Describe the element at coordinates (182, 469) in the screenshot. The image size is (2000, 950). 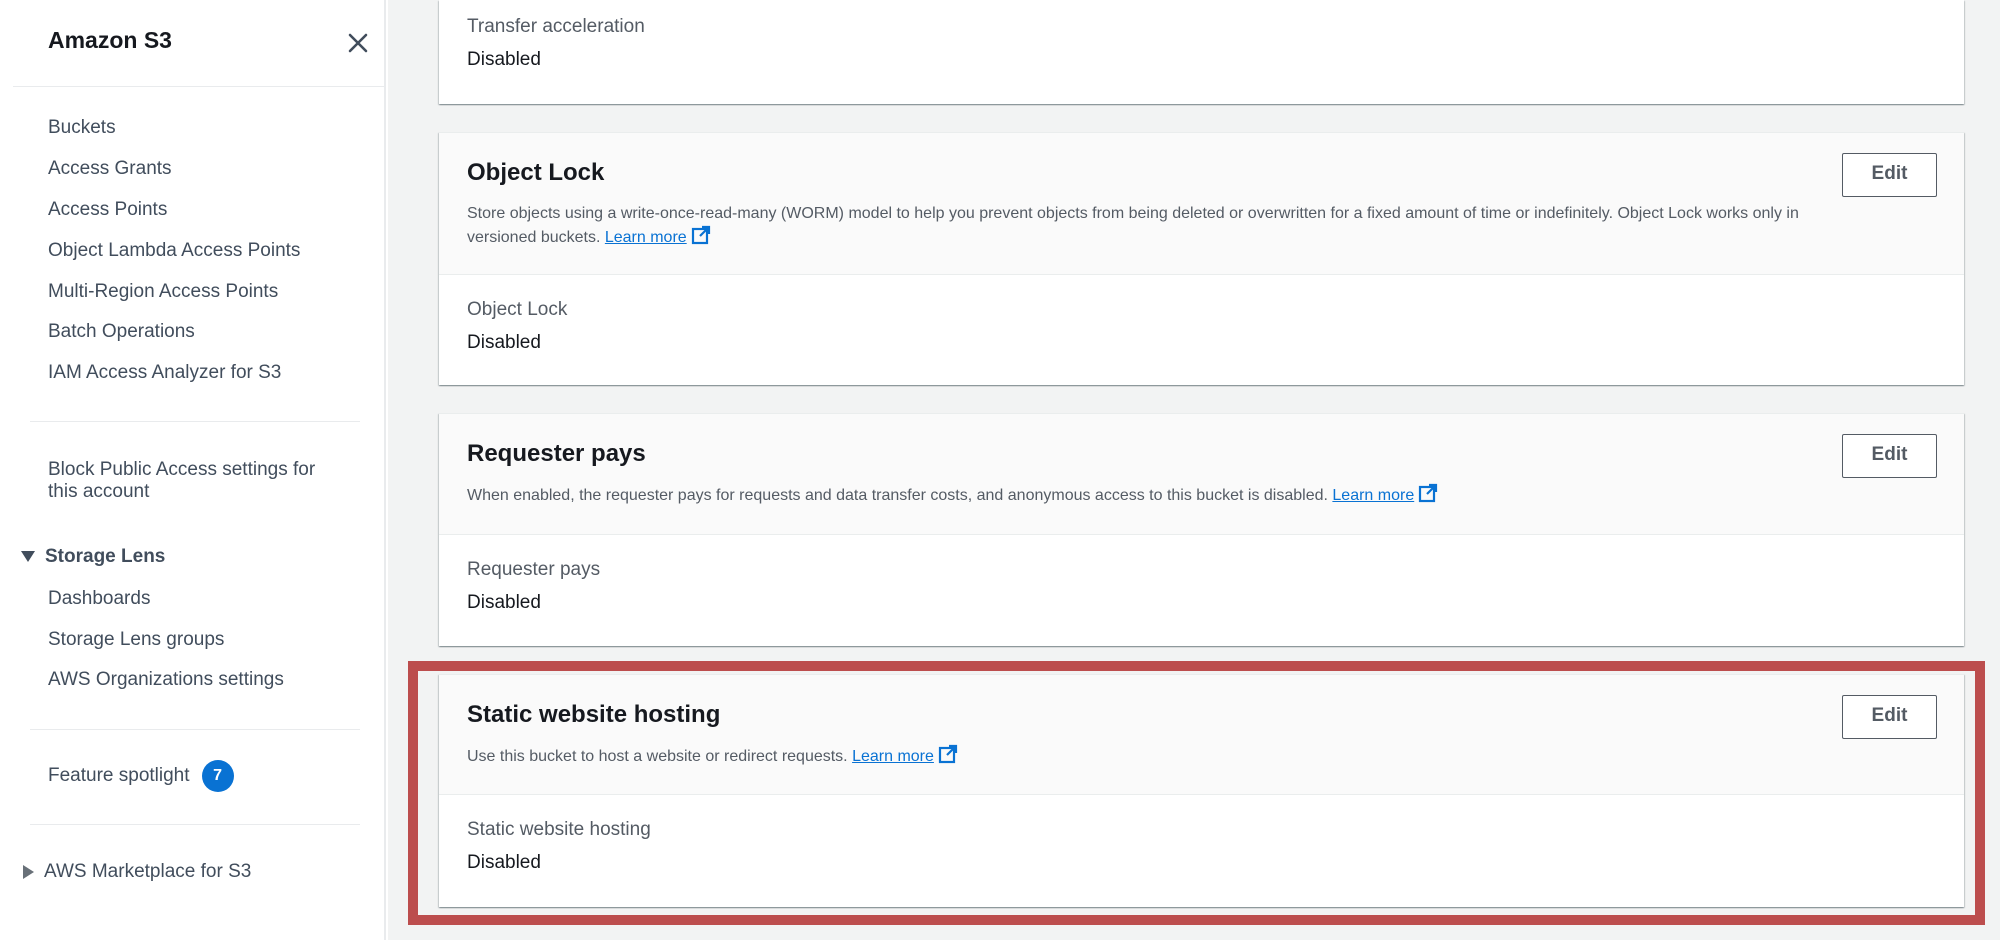
I see `block-public-access-line1: Block Public Access settings for` at that location.